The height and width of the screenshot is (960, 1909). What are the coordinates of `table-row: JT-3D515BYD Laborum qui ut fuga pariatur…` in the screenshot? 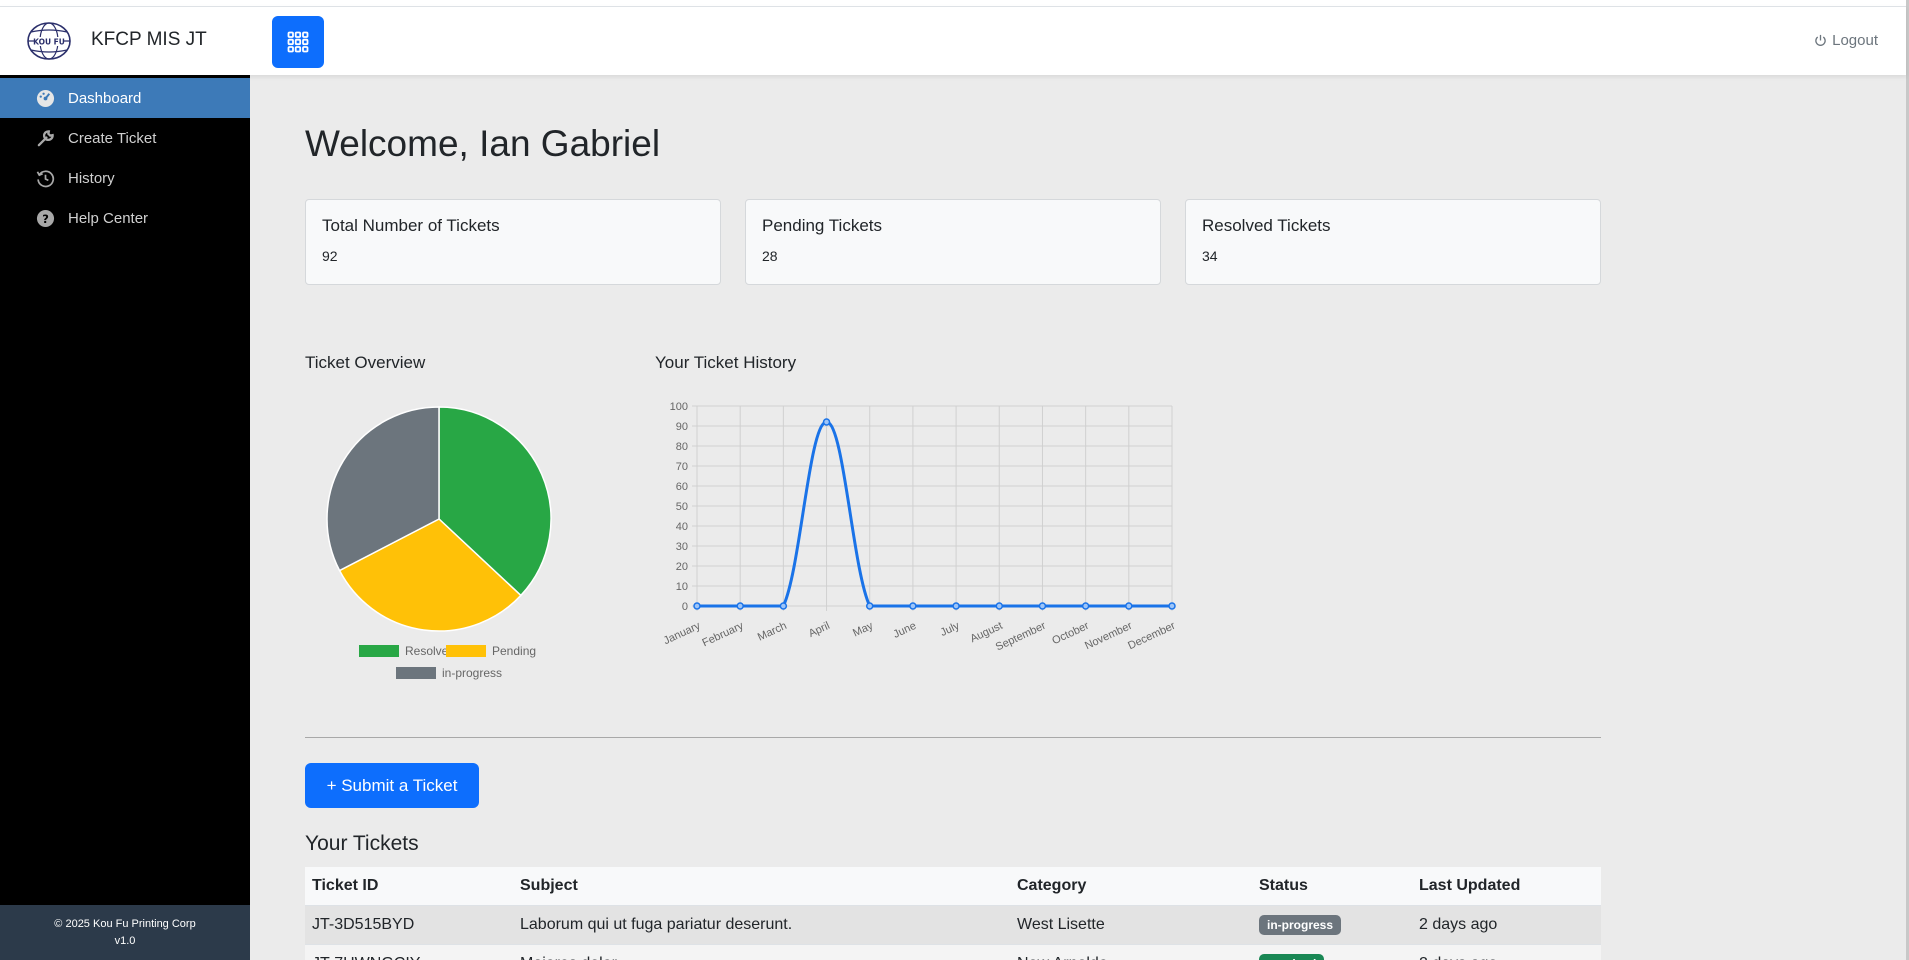 It's located at (953, 925).